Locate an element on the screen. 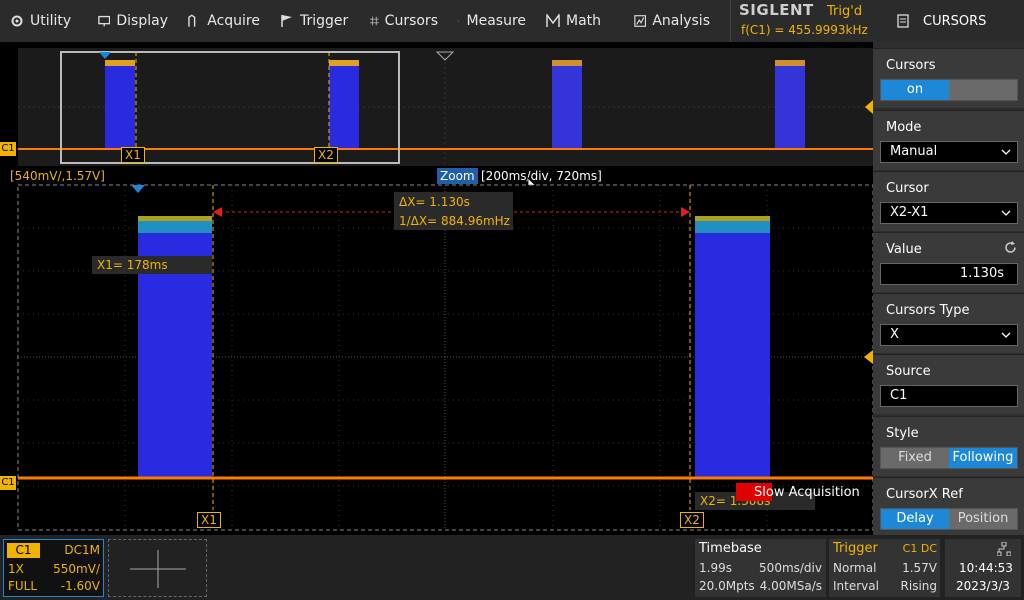 The image size is (1024, 600). ref-position-option: Position is located at coordinates (983, 519).